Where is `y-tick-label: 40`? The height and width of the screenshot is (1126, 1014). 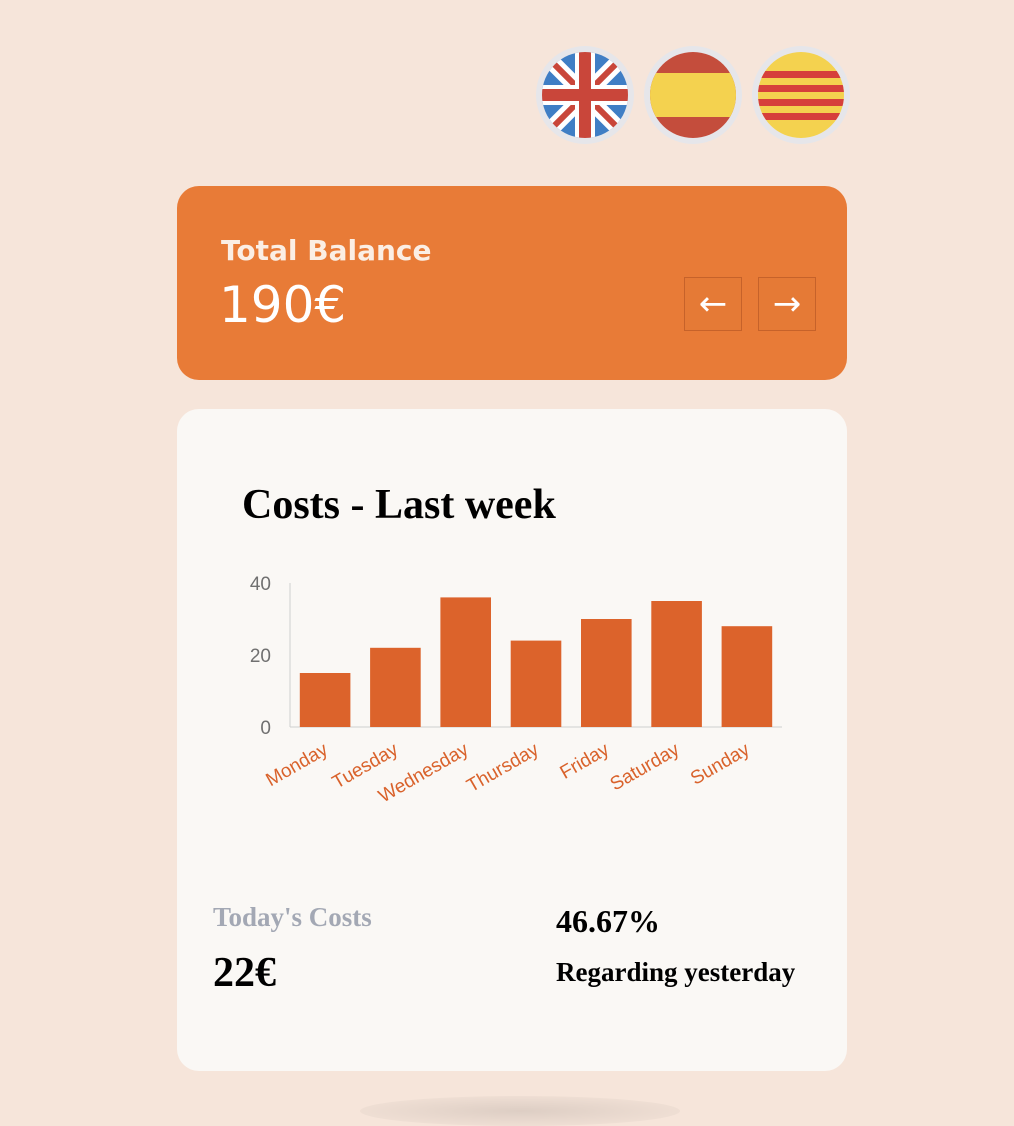
y-tick-label: 40 is located at coordinates (260, 584).